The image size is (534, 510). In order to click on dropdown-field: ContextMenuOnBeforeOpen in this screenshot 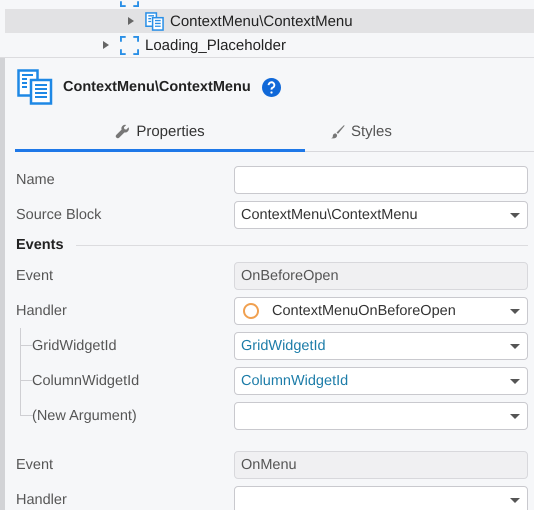, I will do `click(381, 310)`.